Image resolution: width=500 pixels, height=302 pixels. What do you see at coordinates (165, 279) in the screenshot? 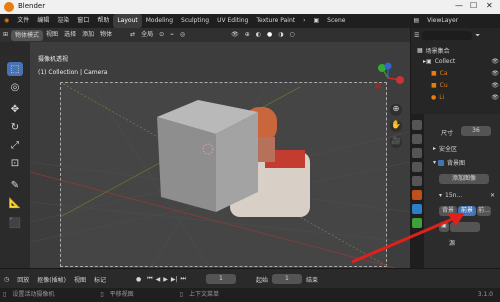
I see `play-icon: ▶` at bounding box center [165, 279].